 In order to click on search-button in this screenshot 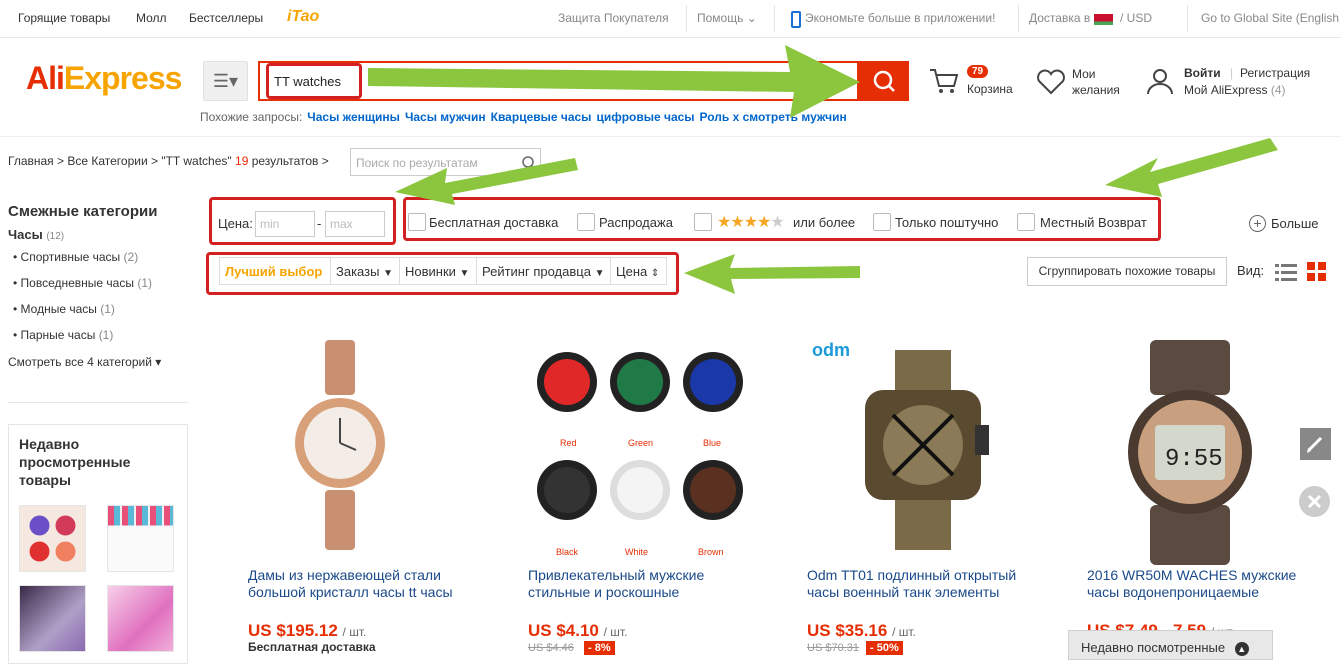, I will do `click(884, 81)`.